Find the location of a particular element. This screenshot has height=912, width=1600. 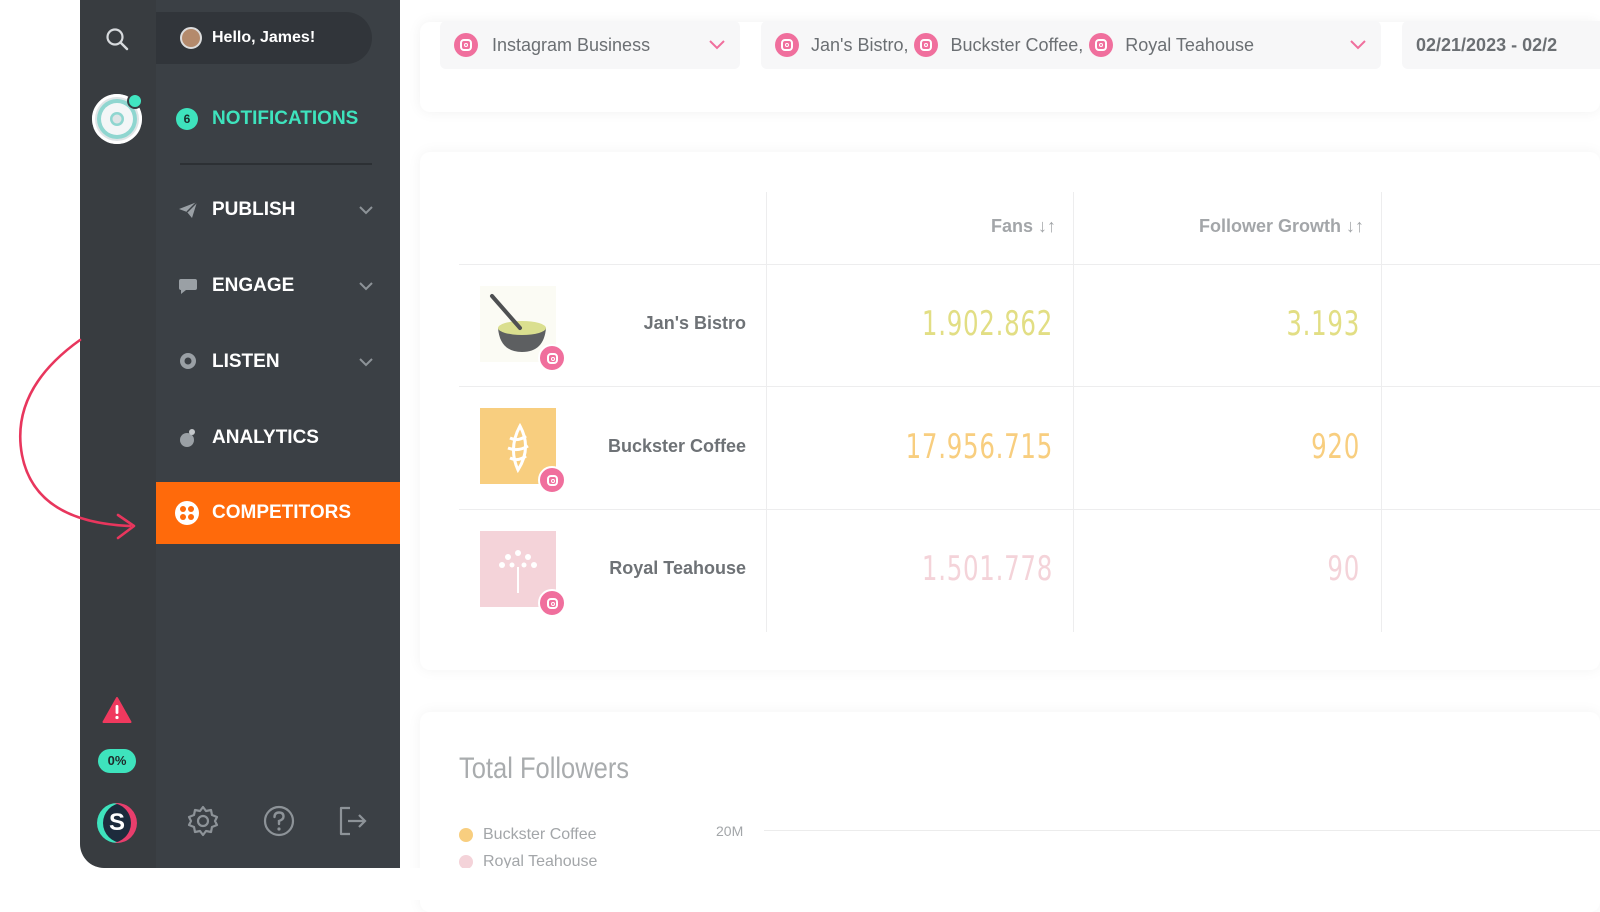

fans-value: 1.902.862 is located at coordinates (987, 324).